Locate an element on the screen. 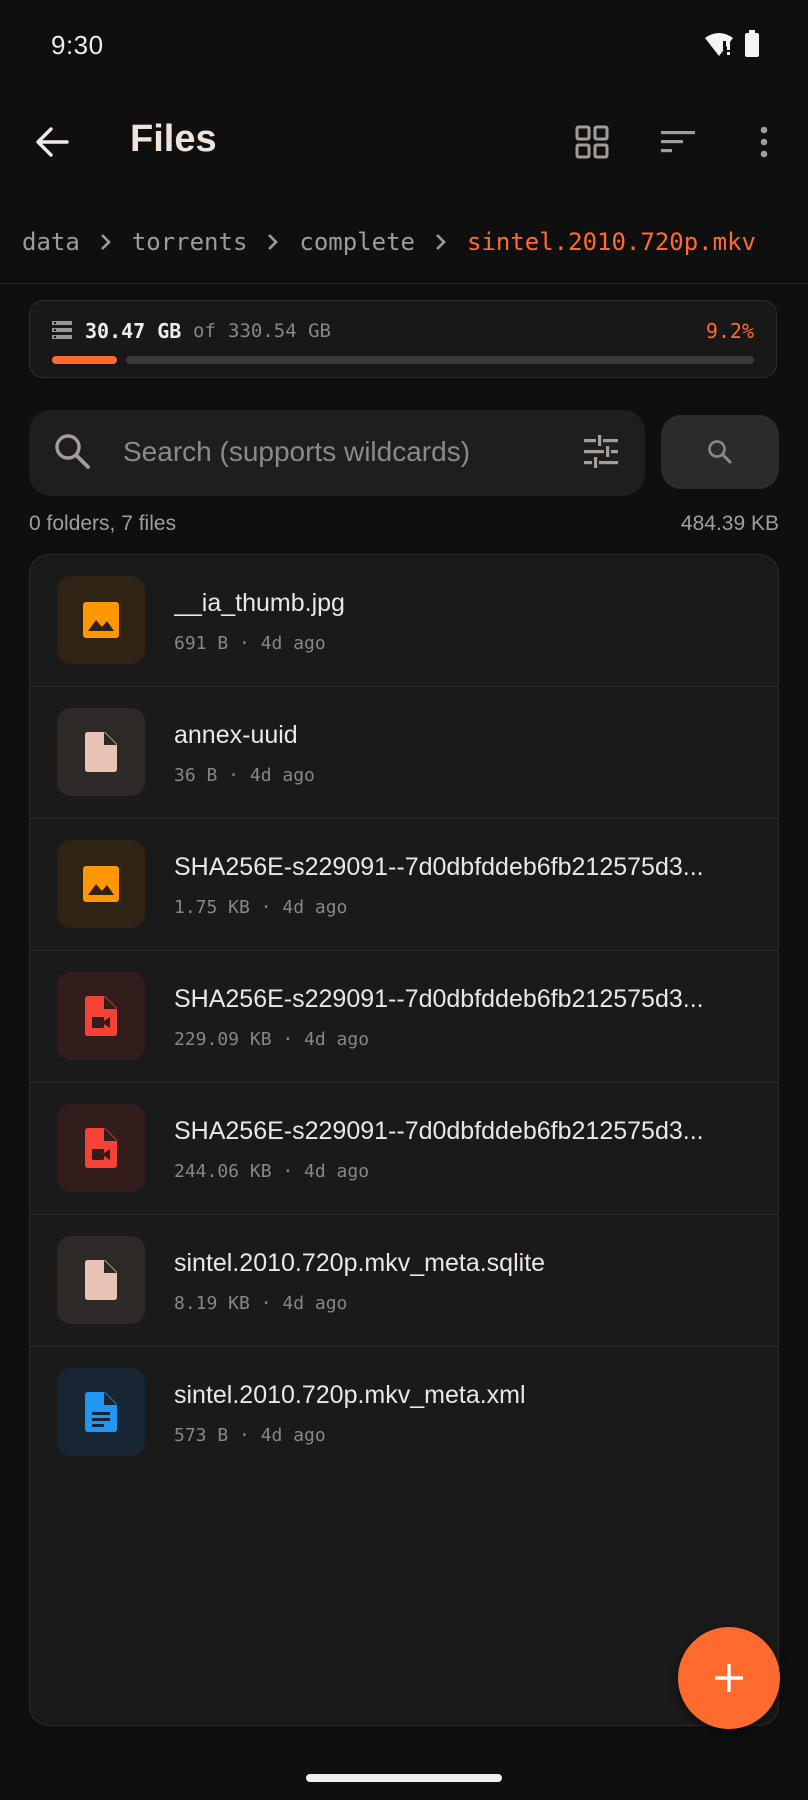 The height and width of the screenshot is (1800, 808). sort-icon is located at coordinates (678, 142).